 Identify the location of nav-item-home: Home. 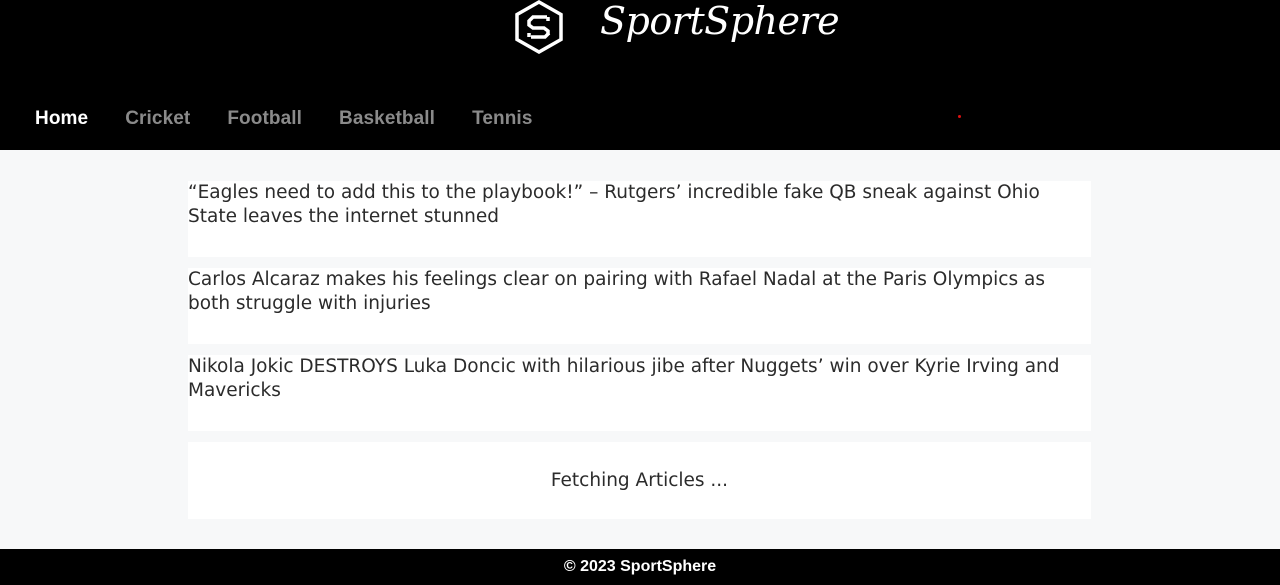
(61, 119).